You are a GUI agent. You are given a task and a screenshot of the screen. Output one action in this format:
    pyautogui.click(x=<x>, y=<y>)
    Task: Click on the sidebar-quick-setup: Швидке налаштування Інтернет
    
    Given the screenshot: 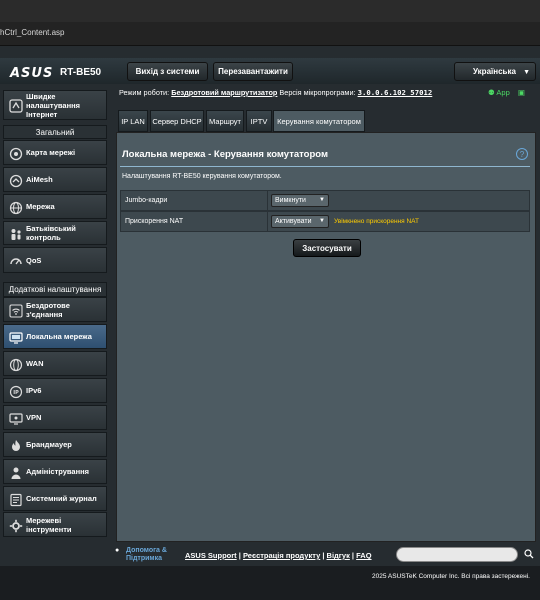 What is the action you would take?
    pyautogui.click(x=55, y=105)
    